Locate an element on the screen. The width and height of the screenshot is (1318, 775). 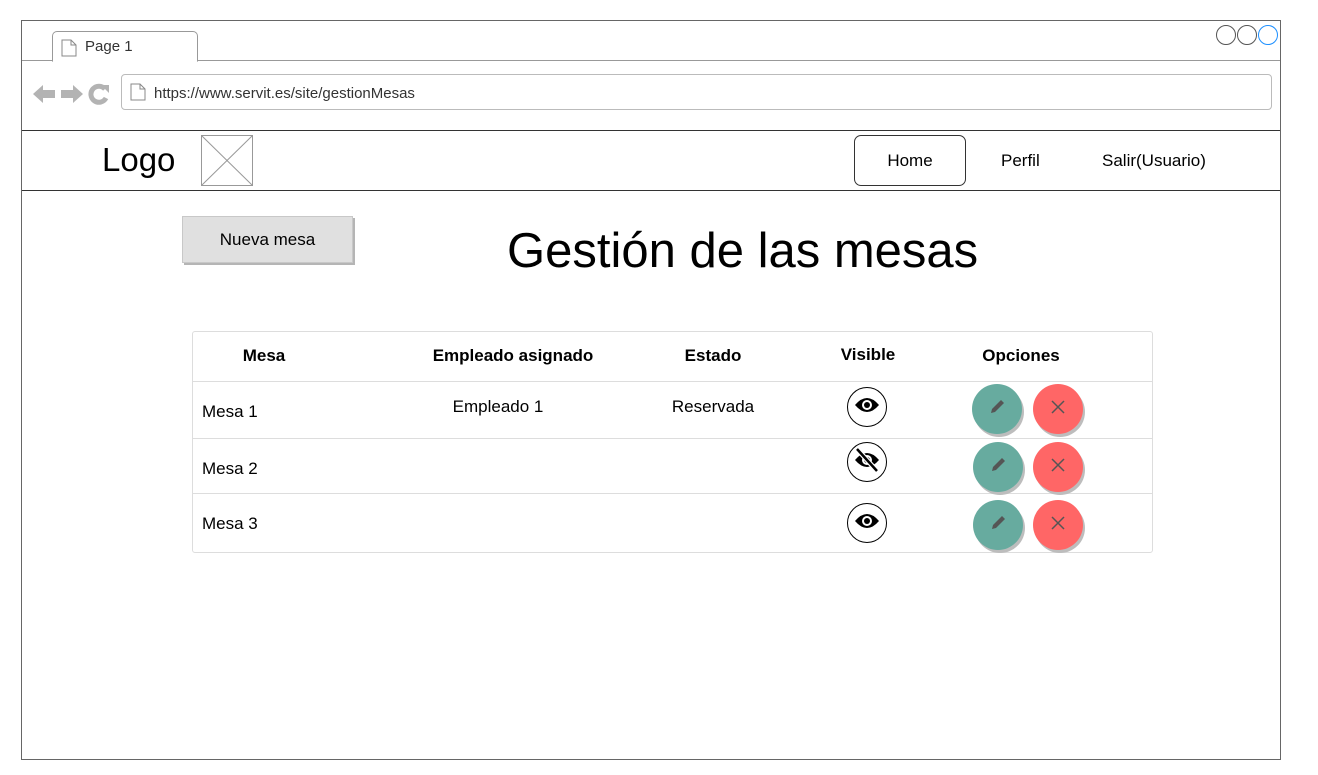
header-opciones: Opciones is located at coordinates (1021, 355).